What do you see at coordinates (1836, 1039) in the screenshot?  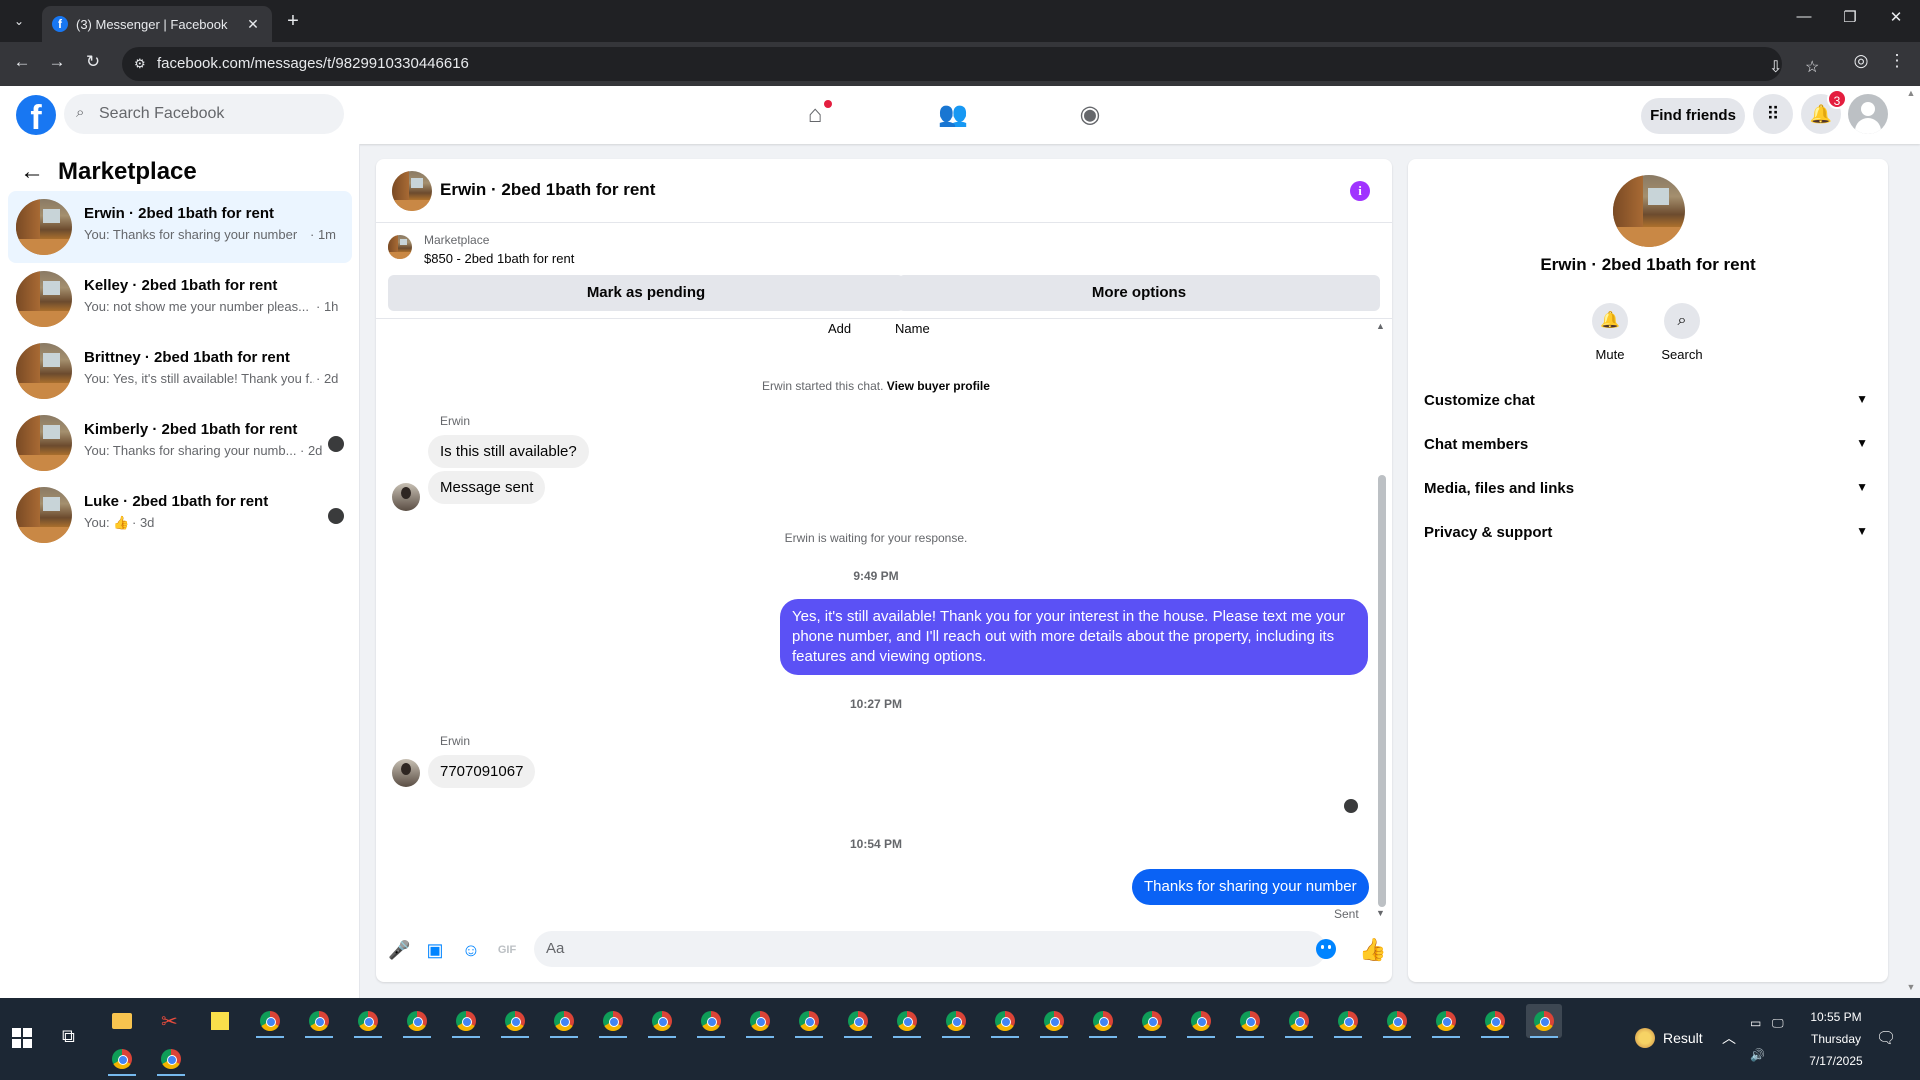 I see `clock-day: Thursday` at bounding box center [1836, 1039].